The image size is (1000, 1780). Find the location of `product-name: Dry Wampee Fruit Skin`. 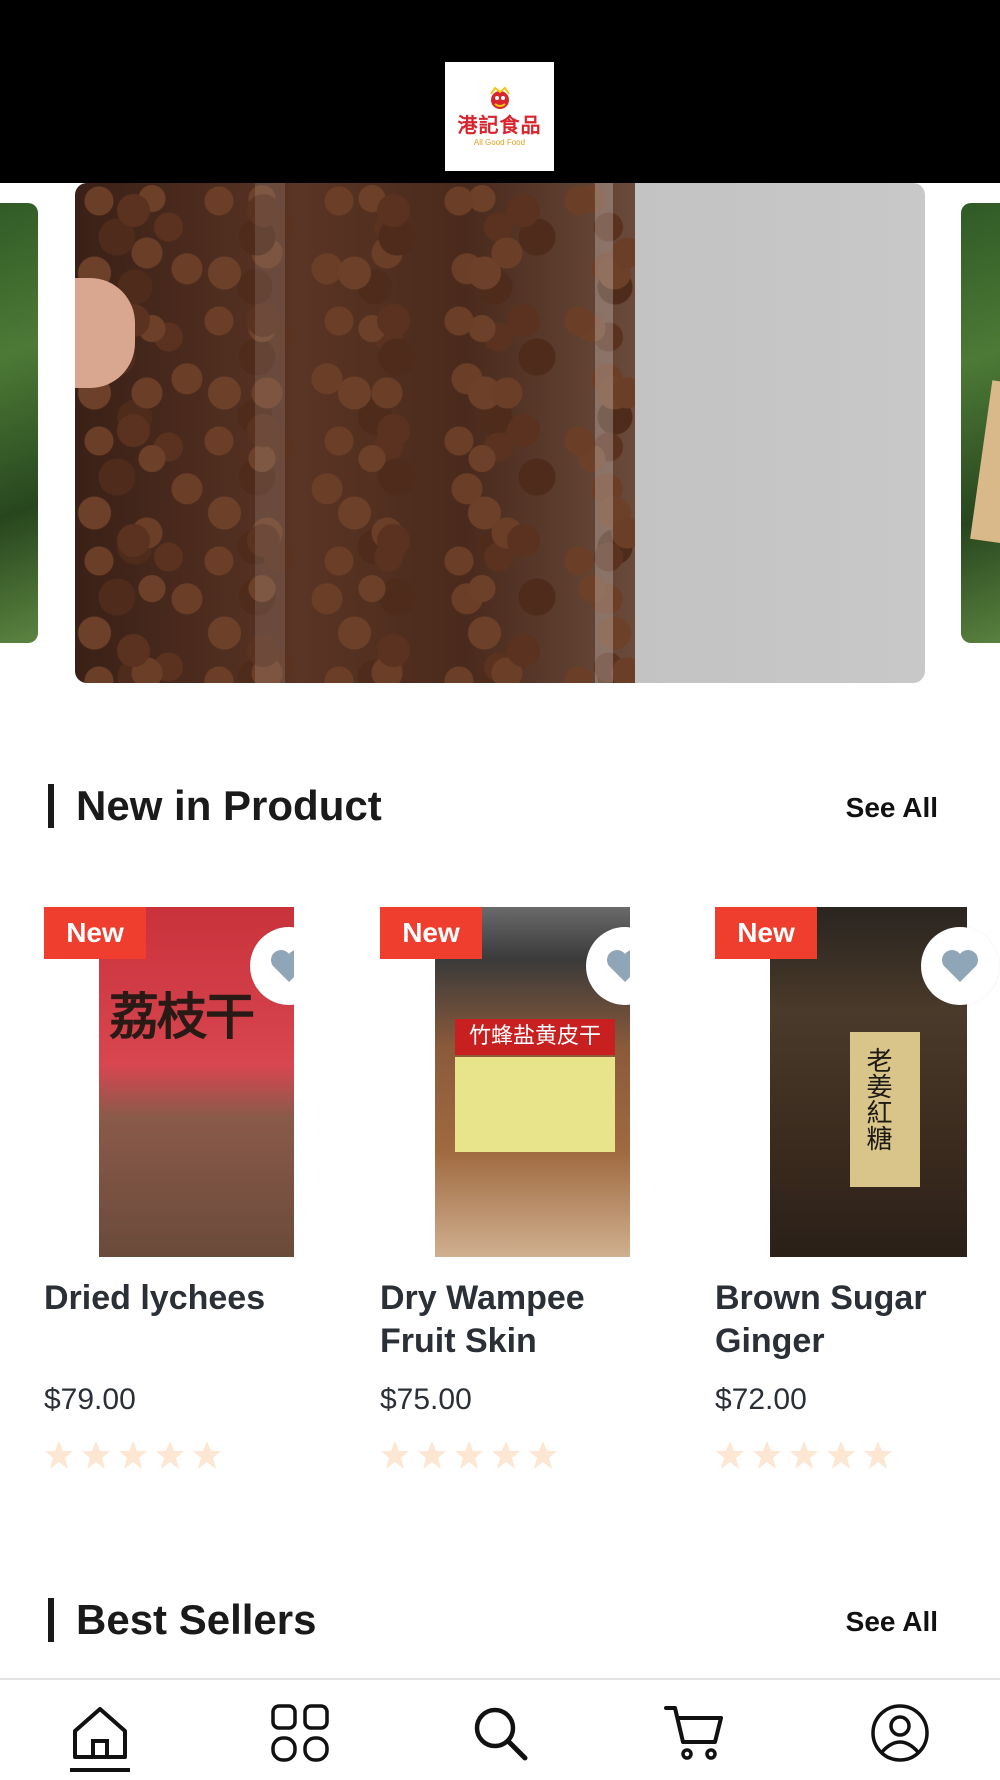

product-name: Dry Wampee Fruit Skin is located at coordinates (515, 1320).